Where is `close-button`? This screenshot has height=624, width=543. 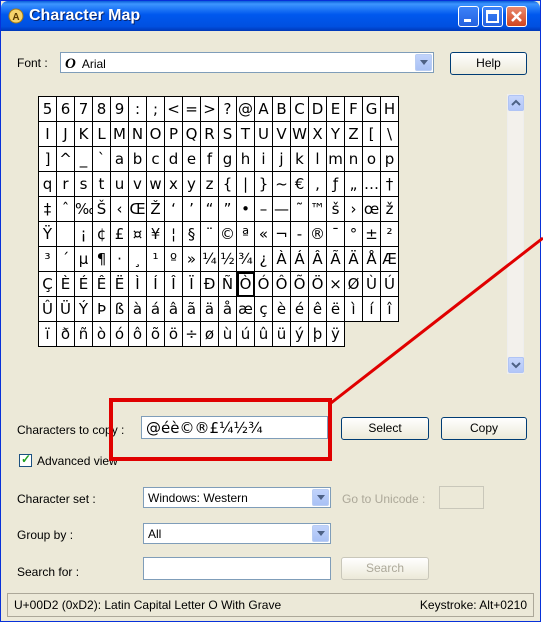
close-button is located at coordinates (516, 16).